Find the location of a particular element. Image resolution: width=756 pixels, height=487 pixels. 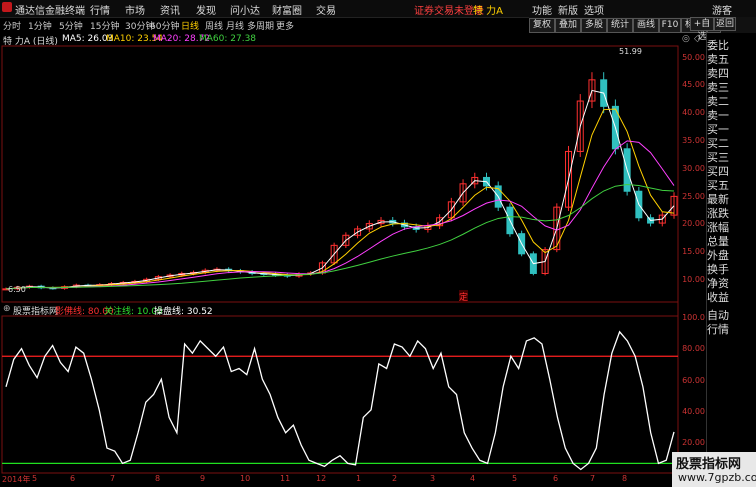

marker-ding: 定 is located at coordinates (464, 296).